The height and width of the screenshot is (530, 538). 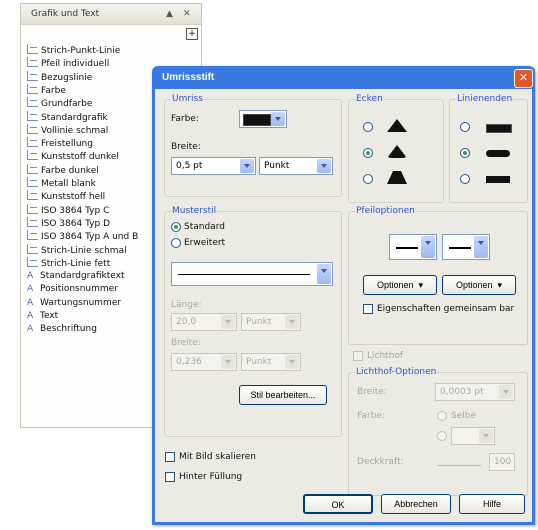 What do you see at coordinates (523, 78) in the screenshot?
I see `dialog-close-button: ✕` at bounding box center [523, 78].